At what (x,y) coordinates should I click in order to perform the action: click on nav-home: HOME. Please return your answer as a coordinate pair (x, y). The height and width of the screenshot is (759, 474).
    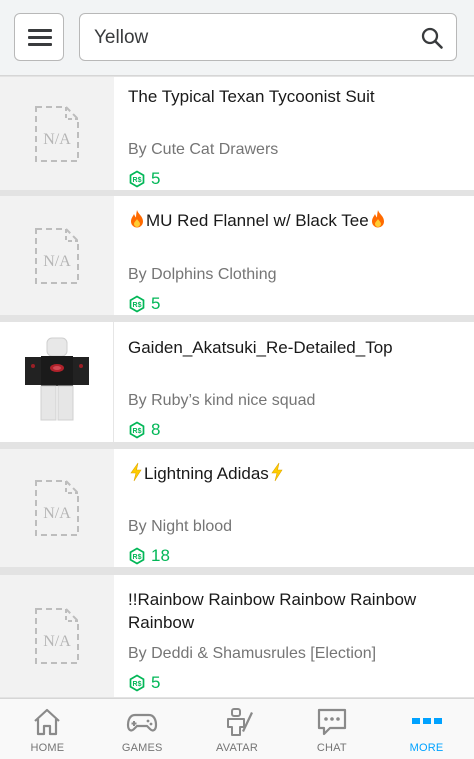
    Looking at the image, I should click on (47, 729).